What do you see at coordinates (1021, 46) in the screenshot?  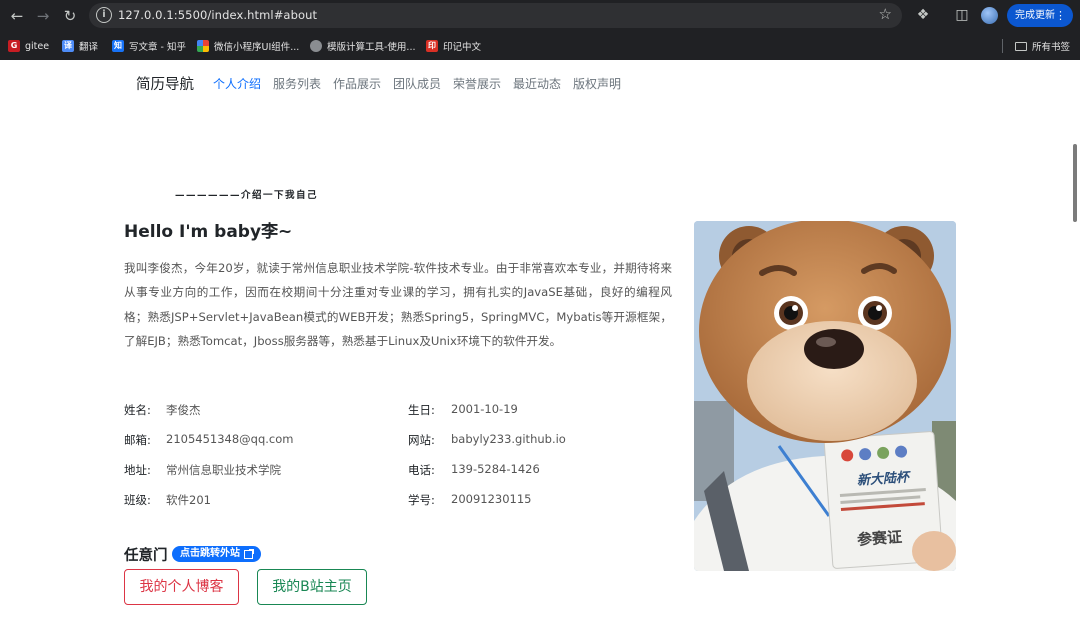 I see `folder-icon` at bounding box center [1021, 46].